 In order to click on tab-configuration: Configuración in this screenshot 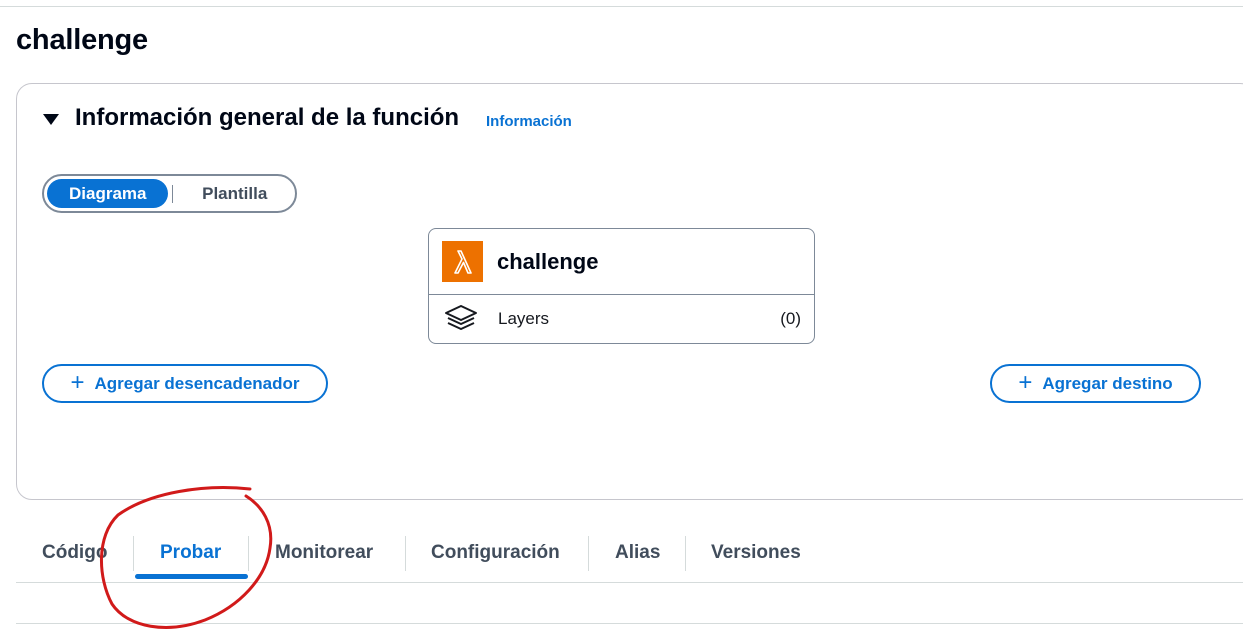, I will do `click(495, 553)`.